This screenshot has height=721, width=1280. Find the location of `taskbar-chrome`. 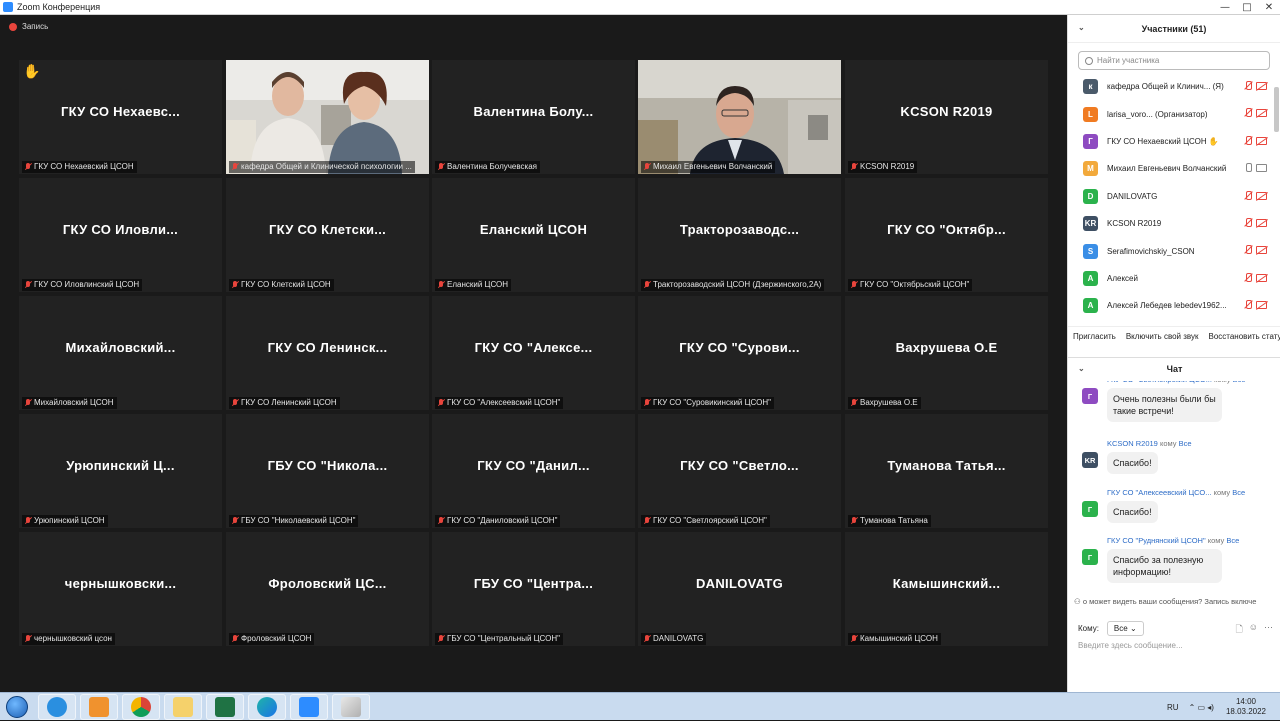

taskbar-chrome is located at coordinates (141, 706).